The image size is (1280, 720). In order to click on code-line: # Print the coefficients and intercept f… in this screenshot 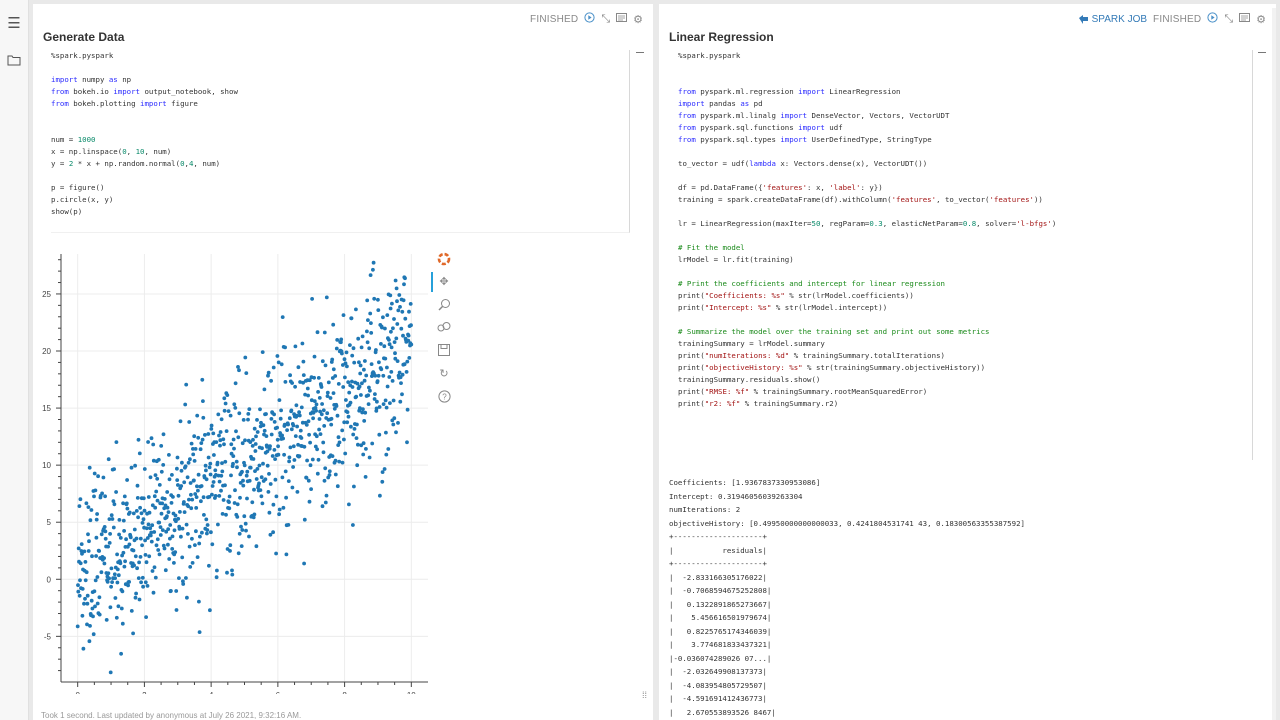, I will do `click(965, 284)`.